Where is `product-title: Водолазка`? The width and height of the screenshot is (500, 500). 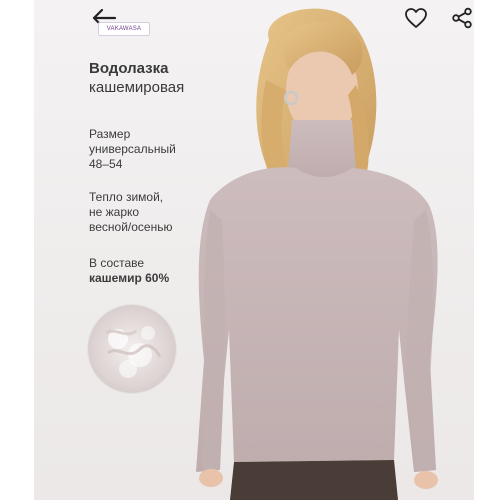
product-title: Водолазка is located at coordinates (129, 68).